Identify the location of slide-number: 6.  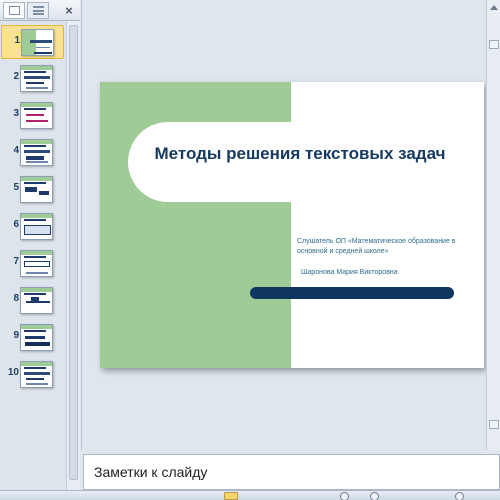
(16, 224).